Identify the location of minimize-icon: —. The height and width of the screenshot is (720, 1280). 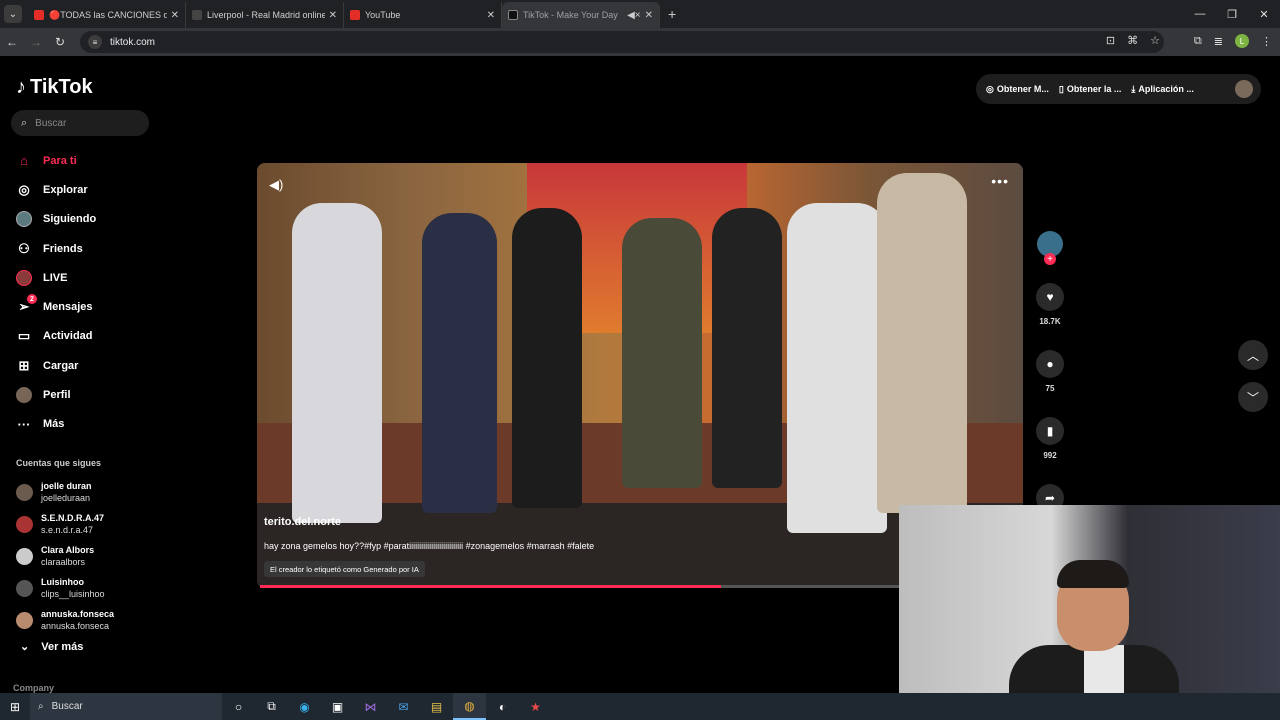
(1200, 14).